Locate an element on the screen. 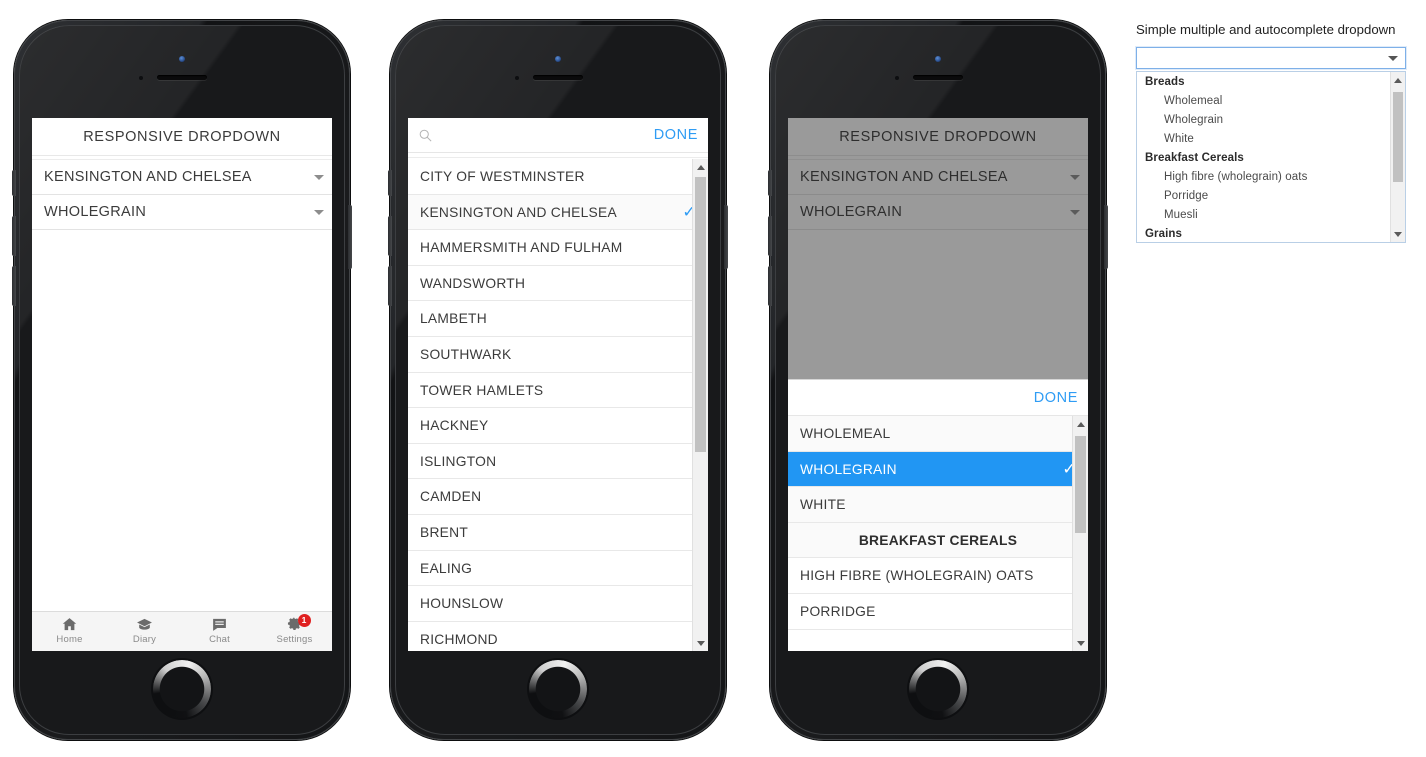 The width and height of the screenshot is (1426, 757). phone2-scrollbar is located at coordinates (700, 405).